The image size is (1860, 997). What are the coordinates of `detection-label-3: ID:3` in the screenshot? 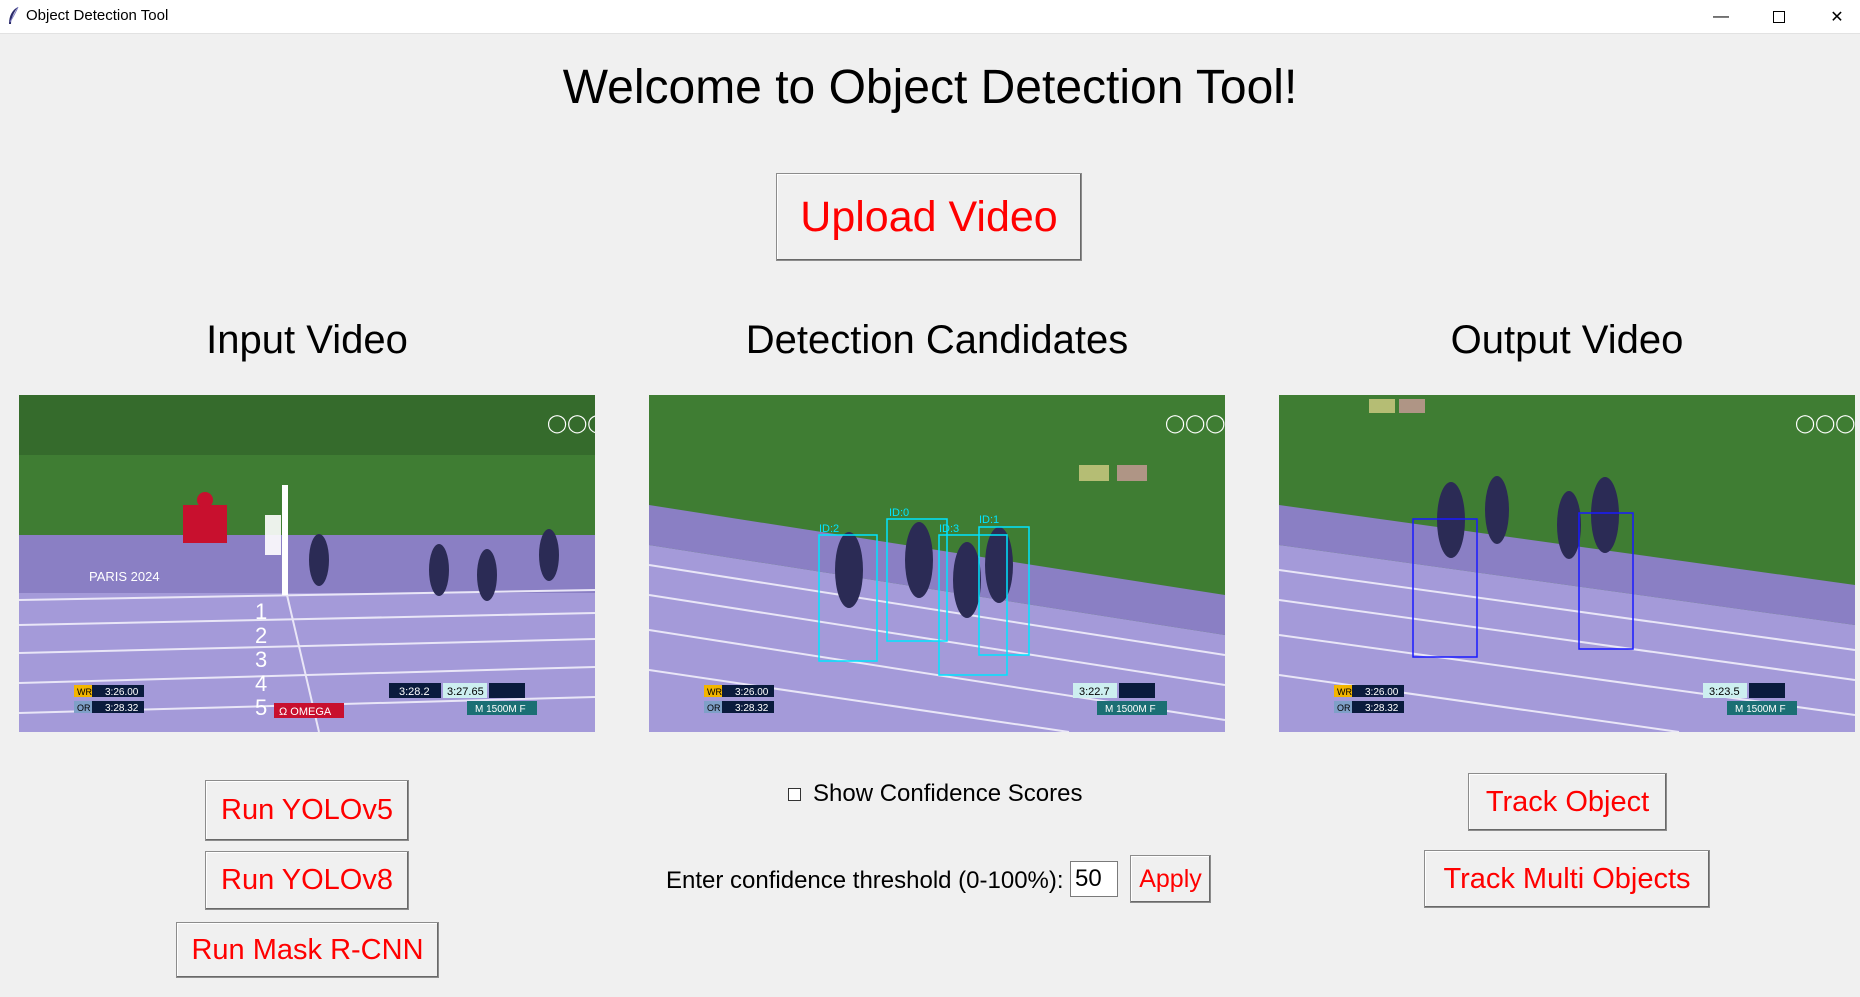 It's located at (949, 529).